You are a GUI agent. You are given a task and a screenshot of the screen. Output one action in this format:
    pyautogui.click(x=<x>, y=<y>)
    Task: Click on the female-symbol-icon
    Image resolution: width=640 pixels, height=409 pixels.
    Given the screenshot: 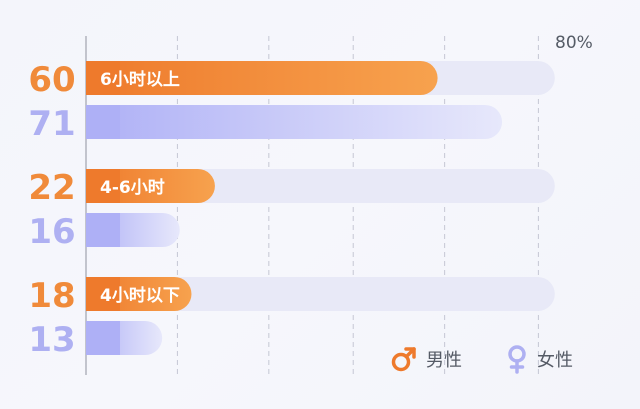 What is the action you would take?
    pyautogui.click(x=517, y=359)
    